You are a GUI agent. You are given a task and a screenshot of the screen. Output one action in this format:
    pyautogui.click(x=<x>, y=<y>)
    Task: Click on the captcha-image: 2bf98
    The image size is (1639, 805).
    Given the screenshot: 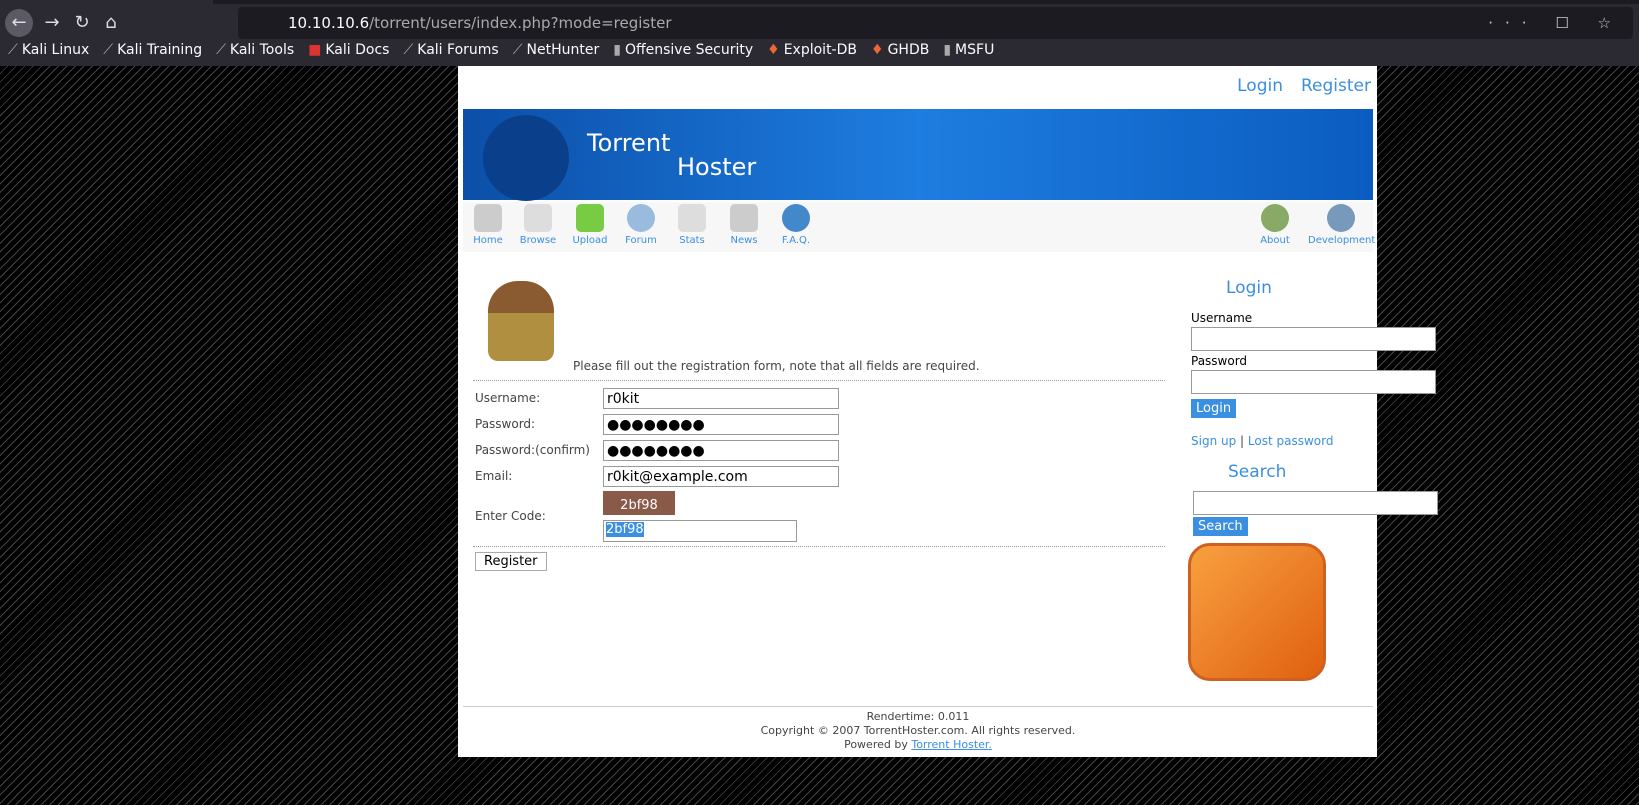 What is the action you would take?
    pyautogui.click(x=639, y=503)
    